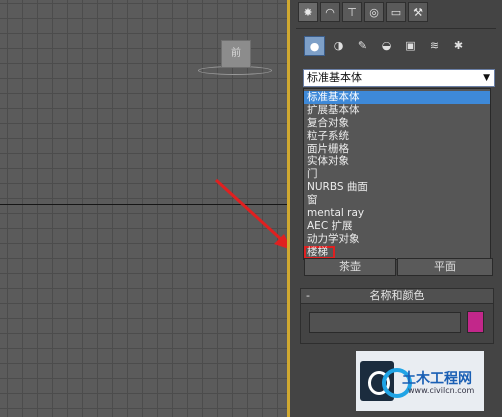  What do you see at coordinates (397, 187) in the screenshot?
I see `dropdown-option: NURBS 曲面` at bounding box center [397, 187].